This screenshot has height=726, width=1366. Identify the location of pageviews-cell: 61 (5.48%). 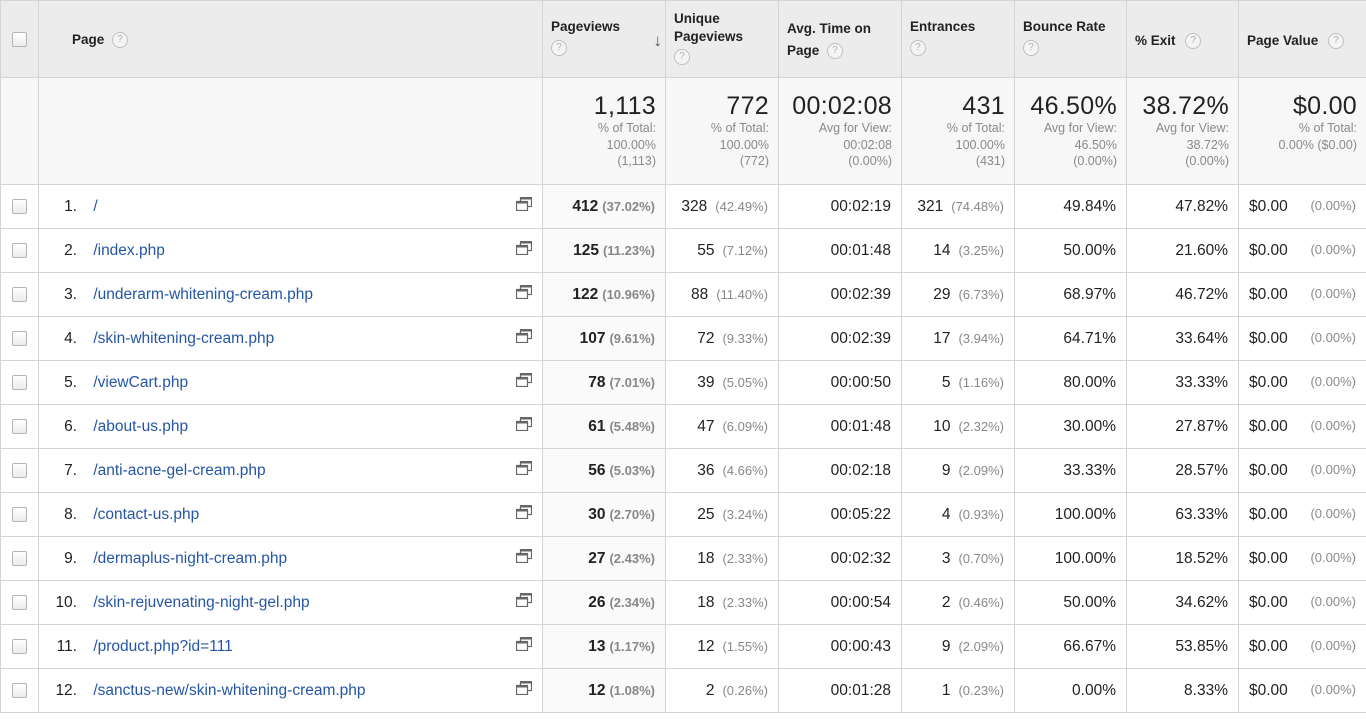
(604, 426).